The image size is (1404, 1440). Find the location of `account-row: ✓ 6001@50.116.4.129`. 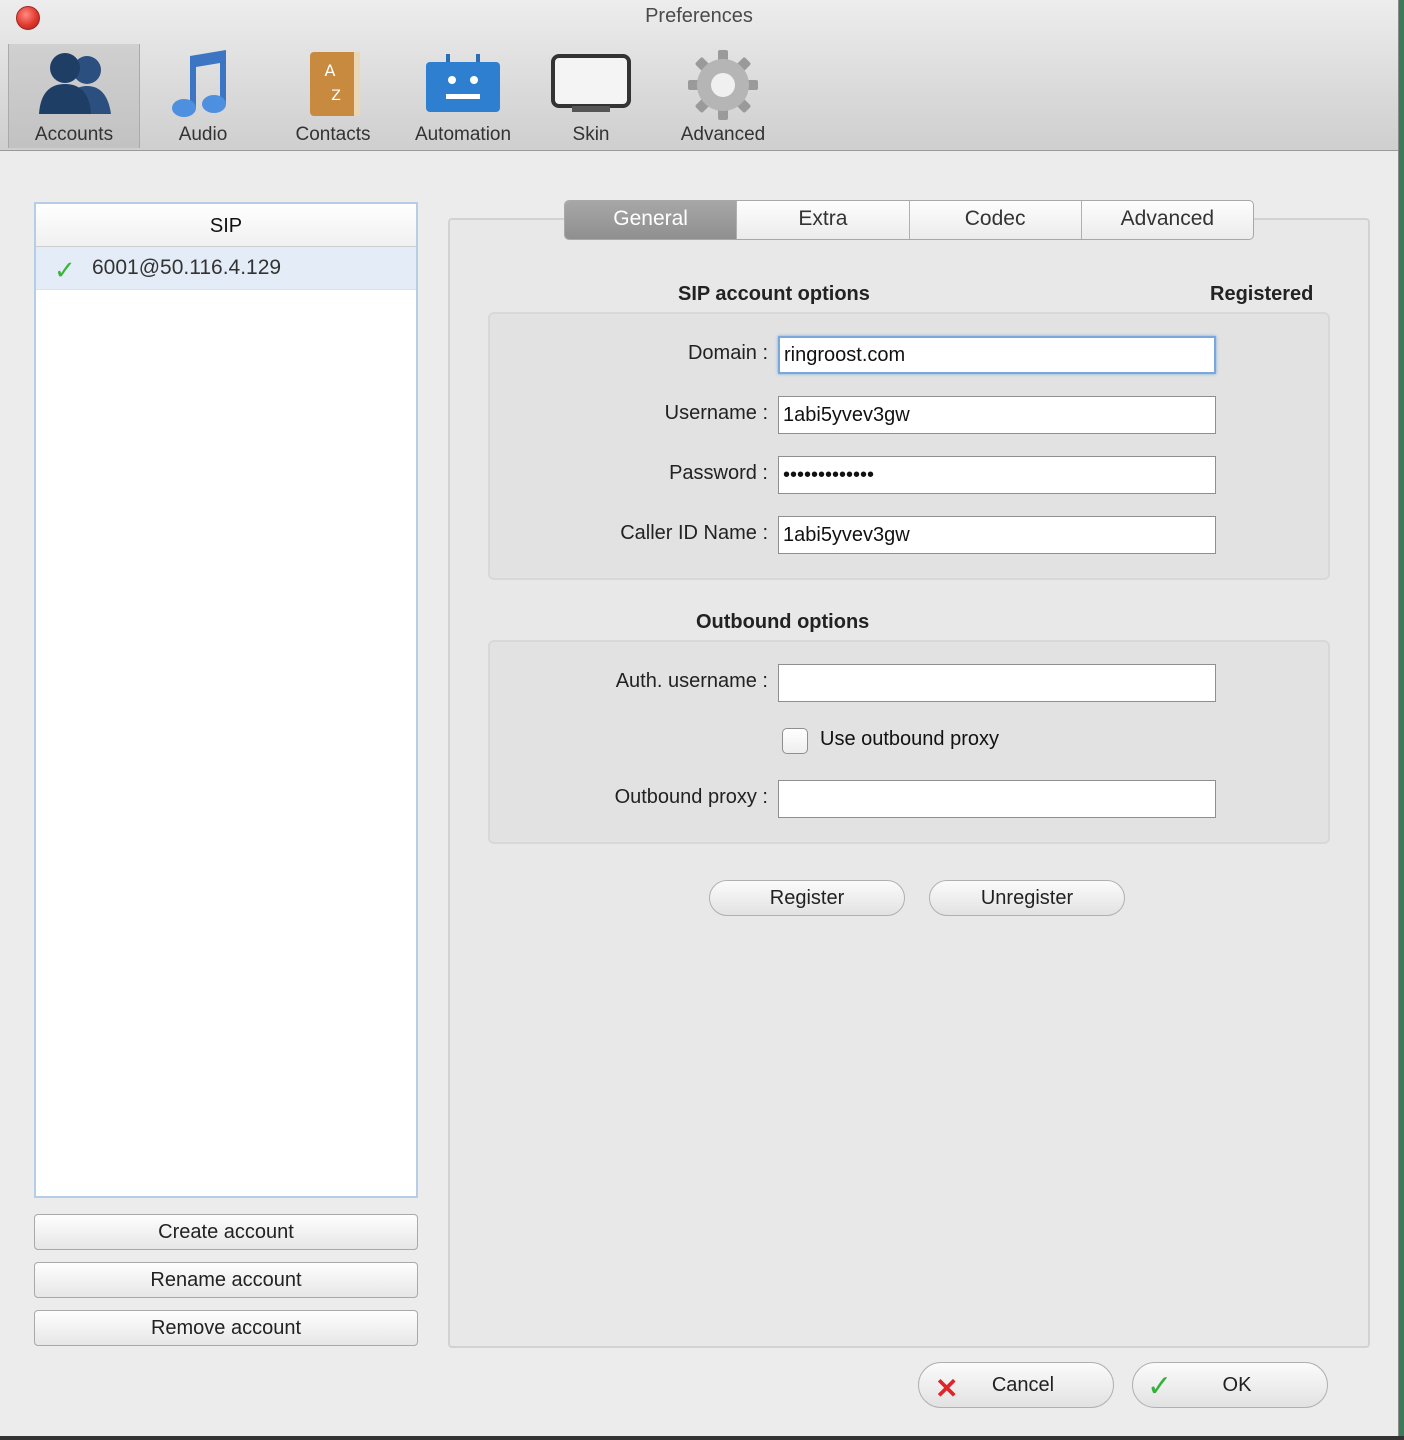

account-row: ✓ 6001@50.116.4.129 is located at coordinates (226, 268).